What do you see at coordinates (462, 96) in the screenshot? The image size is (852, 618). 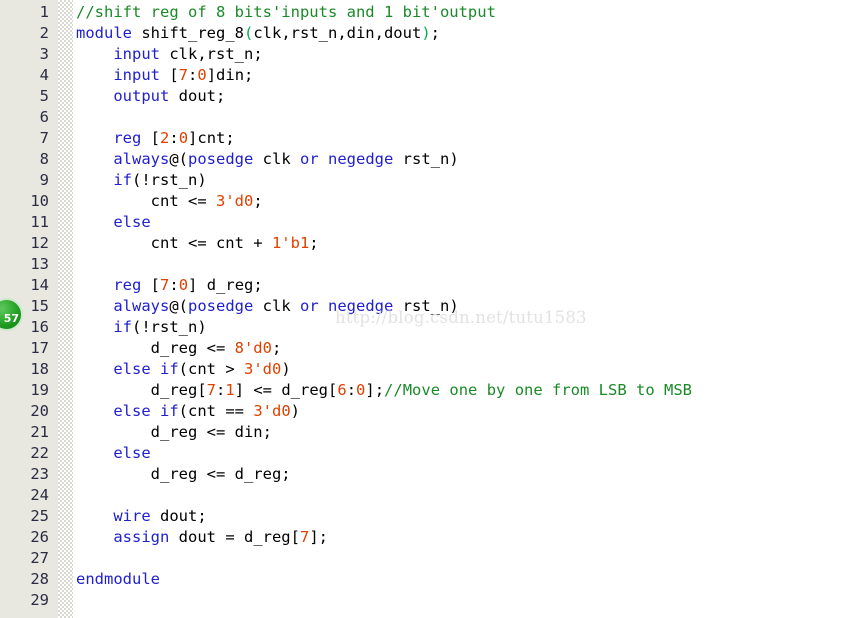 I see `code-line: output dout;` at bounding box center [462, 96].